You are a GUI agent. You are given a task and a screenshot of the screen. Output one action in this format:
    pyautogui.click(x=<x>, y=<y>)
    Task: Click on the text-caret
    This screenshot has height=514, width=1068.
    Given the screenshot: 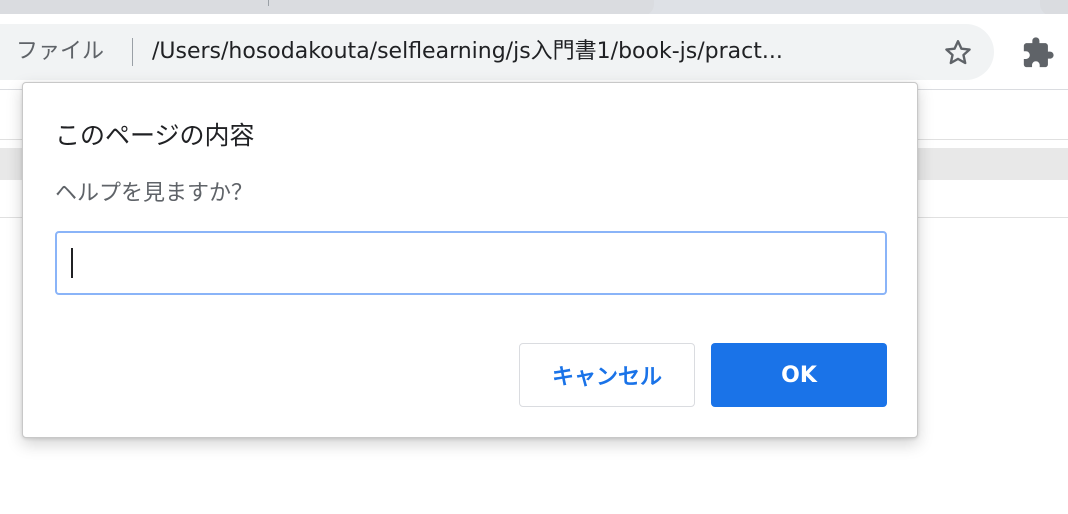 What is the action you would take?
    pyautogui.click(x=72, y=263)
    